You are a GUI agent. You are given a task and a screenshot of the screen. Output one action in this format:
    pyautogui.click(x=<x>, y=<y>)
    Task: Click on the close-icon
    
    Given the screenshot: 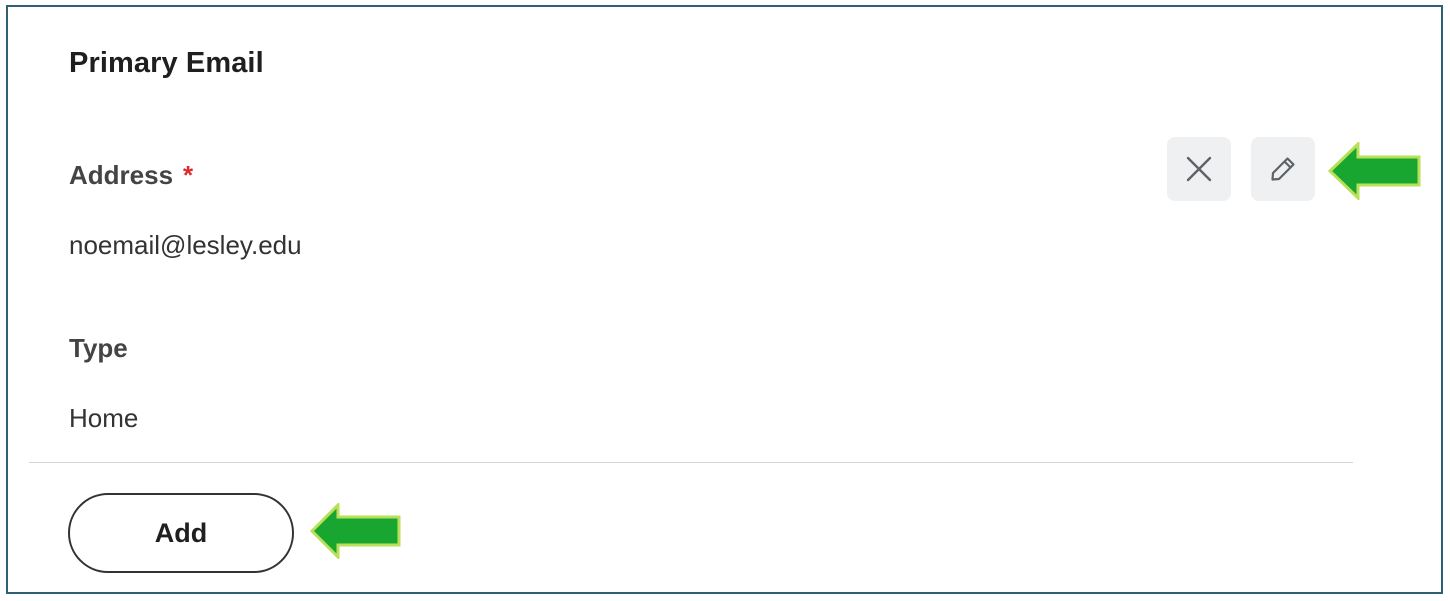 What is the action you would take?
    pyautogui.click(x=1199, y=169)
    